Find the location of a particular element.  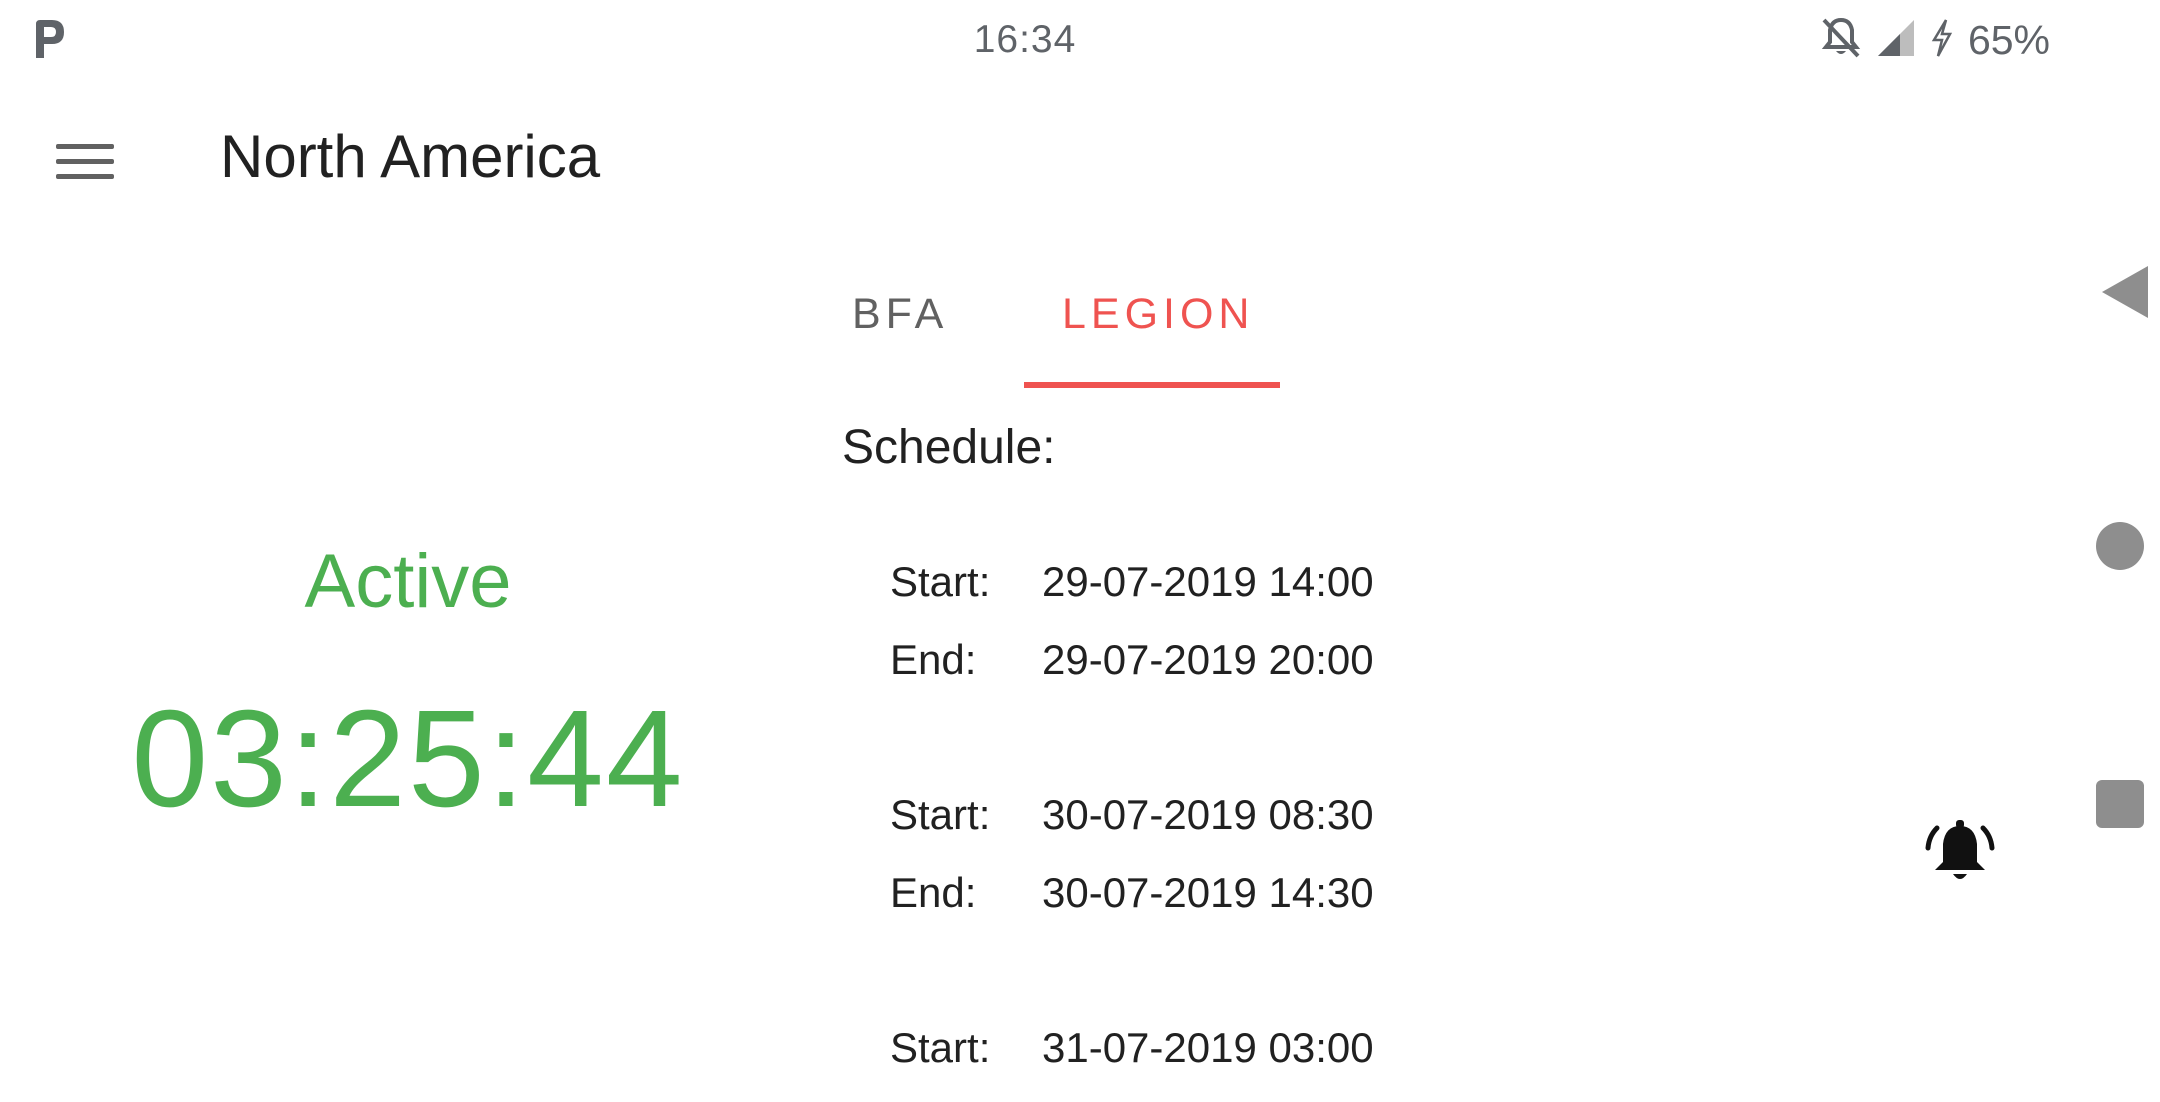

signal-icon is located at coordinates (1896, 40).